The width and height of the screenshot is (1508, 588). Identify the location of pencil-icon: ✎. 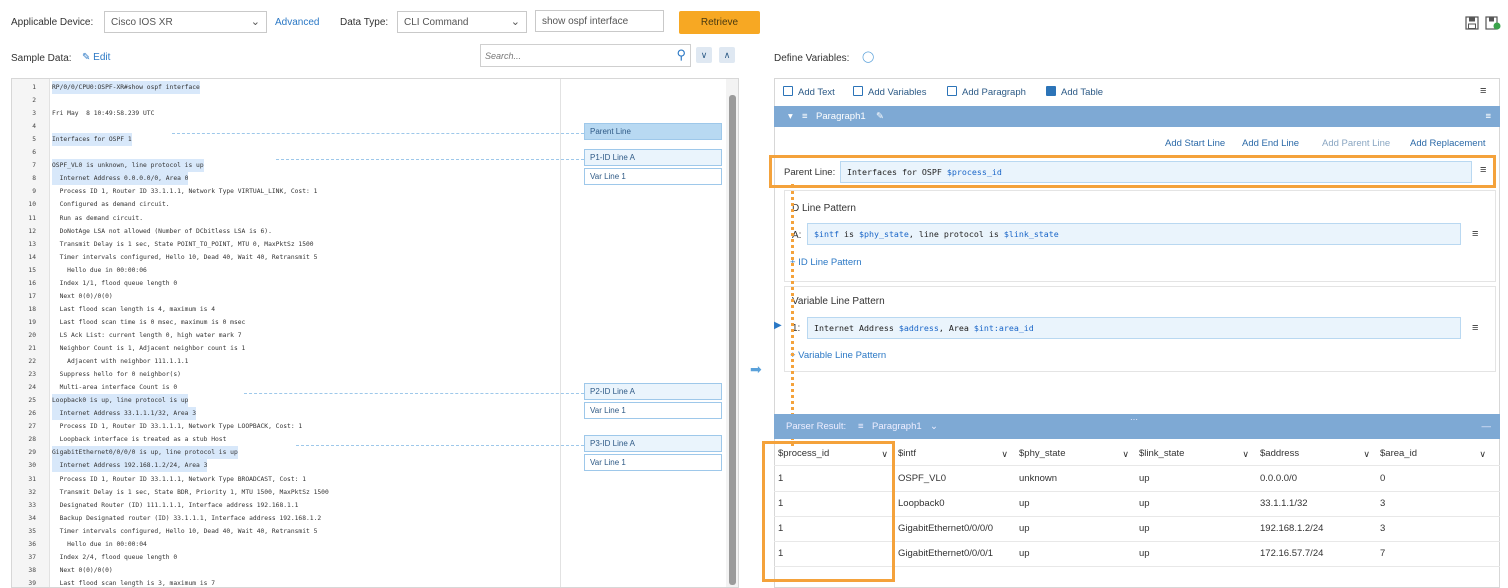
(880, 116).